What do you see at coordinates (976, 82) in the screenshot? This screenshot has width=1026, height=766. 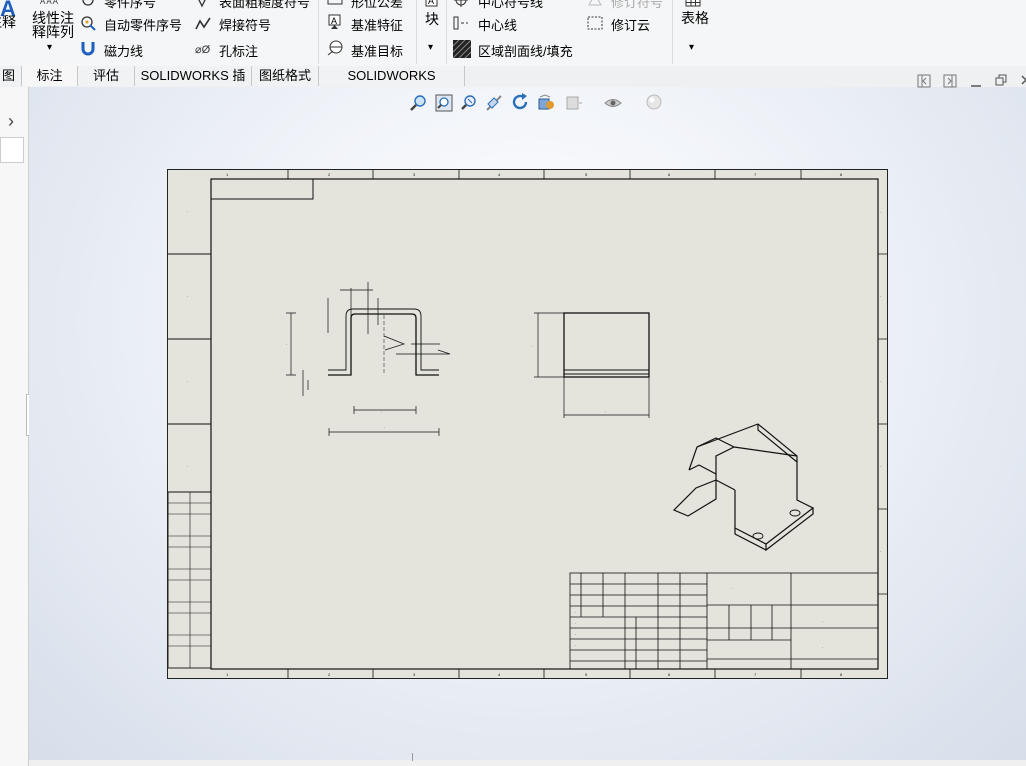 I see `minimize-icon` at bounding box center [976, 82].